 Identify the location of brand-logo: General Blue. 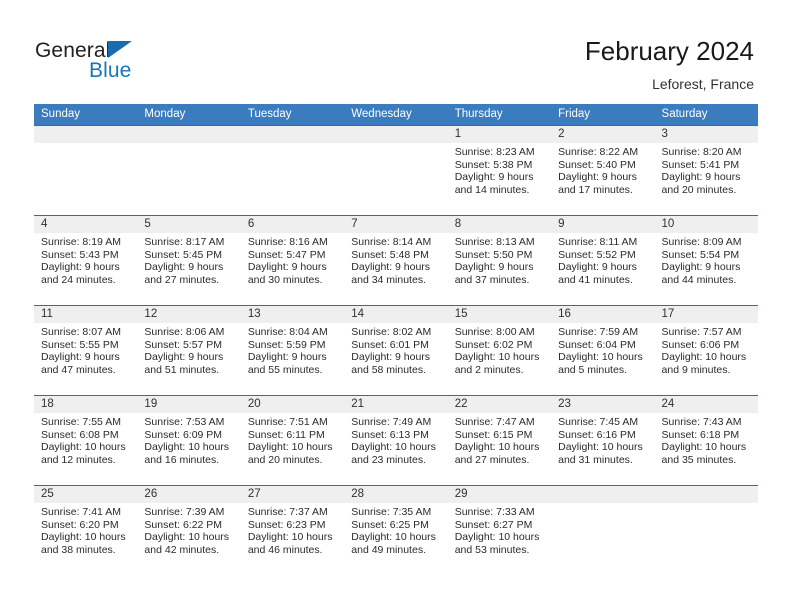
(120, 65).